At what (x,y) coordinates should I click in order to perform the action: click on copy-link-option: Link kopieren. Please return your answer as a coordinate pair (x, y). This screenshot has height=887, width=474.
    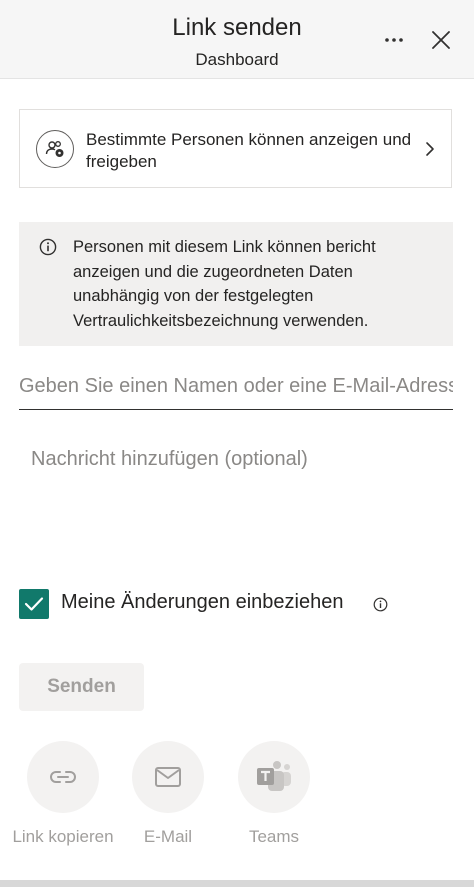
    Looking at the image, I should click on (63, 794).